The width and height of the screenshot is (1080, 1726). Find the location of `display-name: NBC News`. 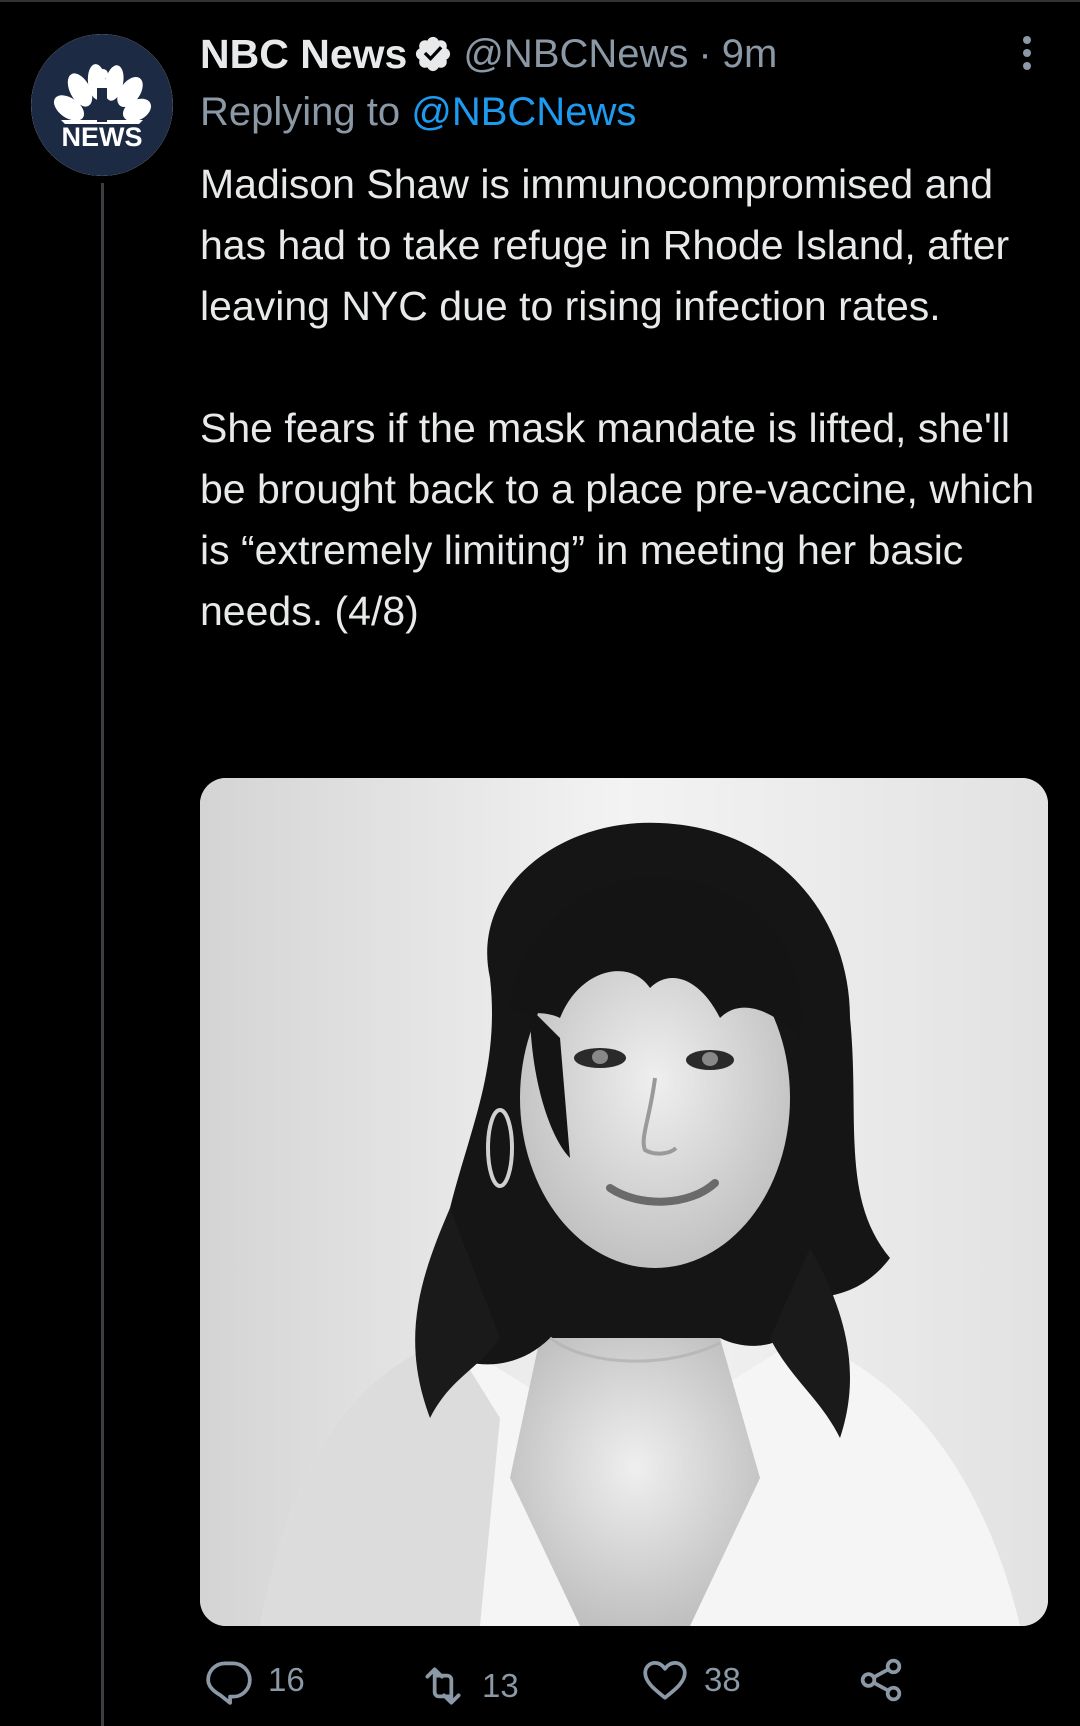

display-name: NBC News is located at coordinates (303, 54).